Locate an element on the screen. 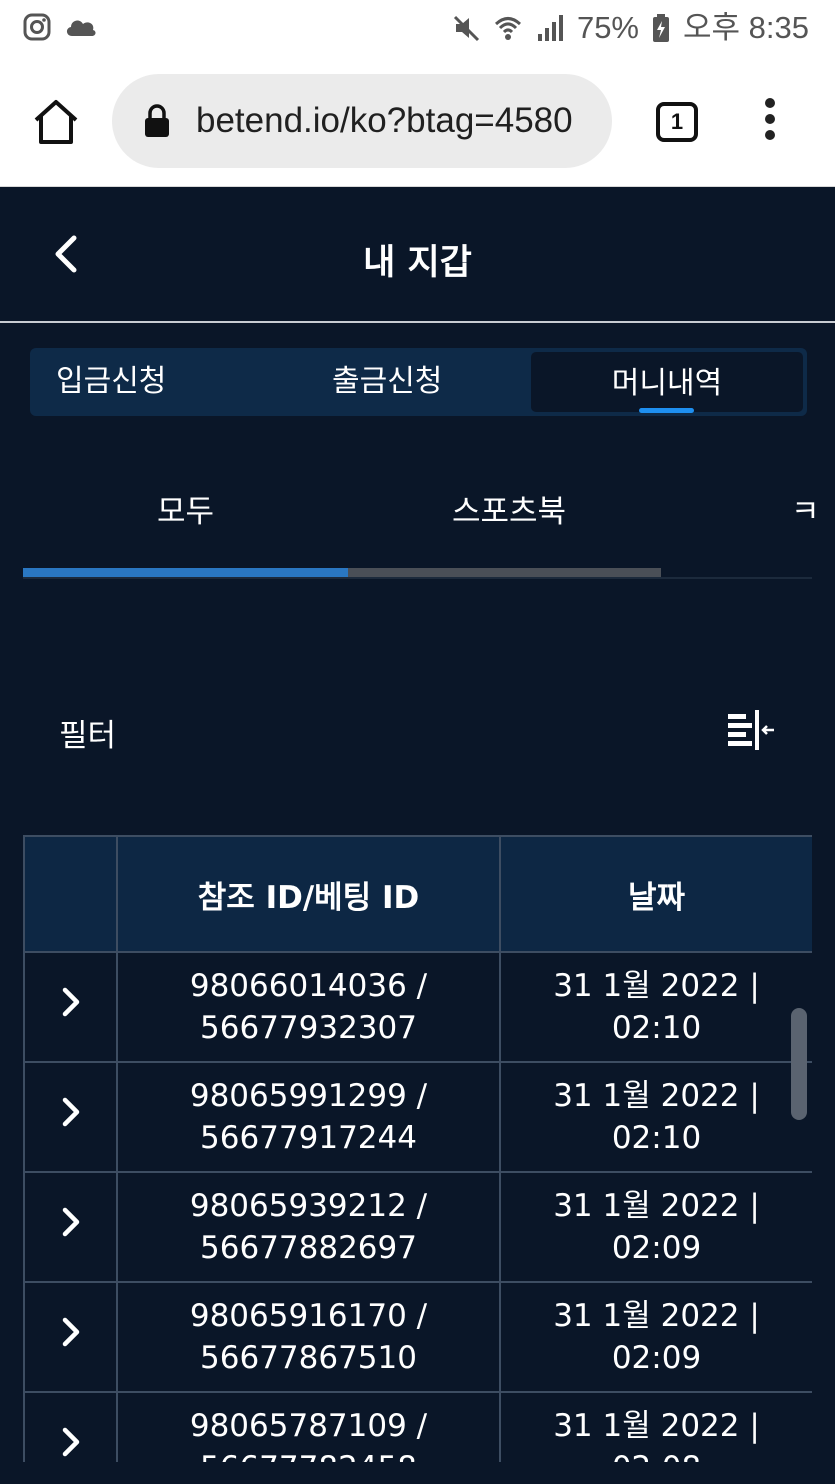  tab-money-history: 머니내역 is located at coordinates (667, 382).